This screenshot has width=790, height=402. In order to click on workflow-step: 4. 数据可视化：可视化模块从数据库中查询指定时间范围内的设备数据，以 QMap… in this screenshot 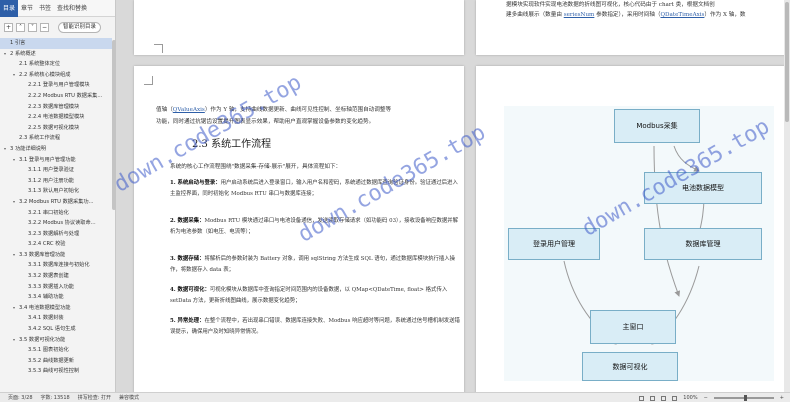, I will do `click(315, 295)`.